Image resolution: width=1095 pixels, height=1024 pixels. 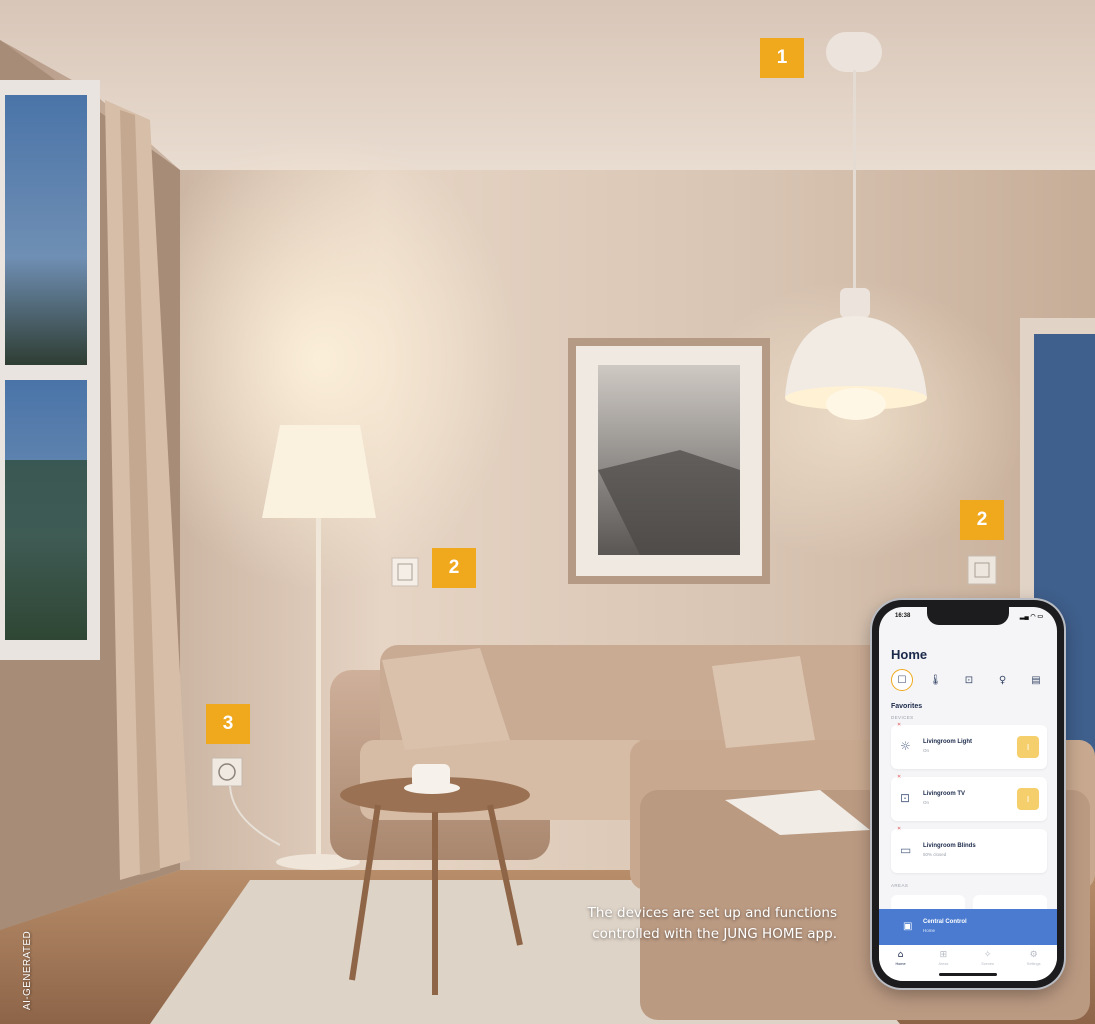 I want to click on home-icon: ⌂, so click(x=900, y=955).